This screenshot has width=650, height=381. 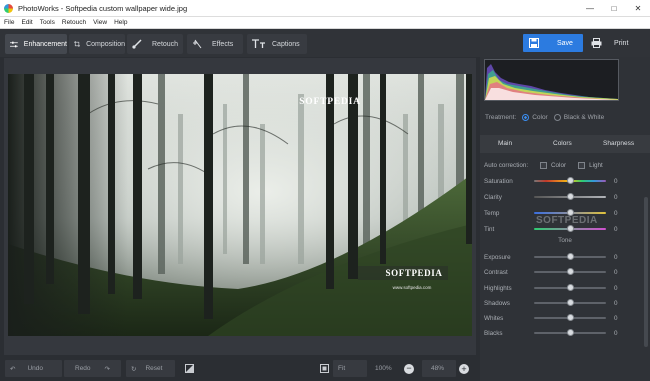 I want to click on zoom-out-button: −, so click(x=411, y=368).